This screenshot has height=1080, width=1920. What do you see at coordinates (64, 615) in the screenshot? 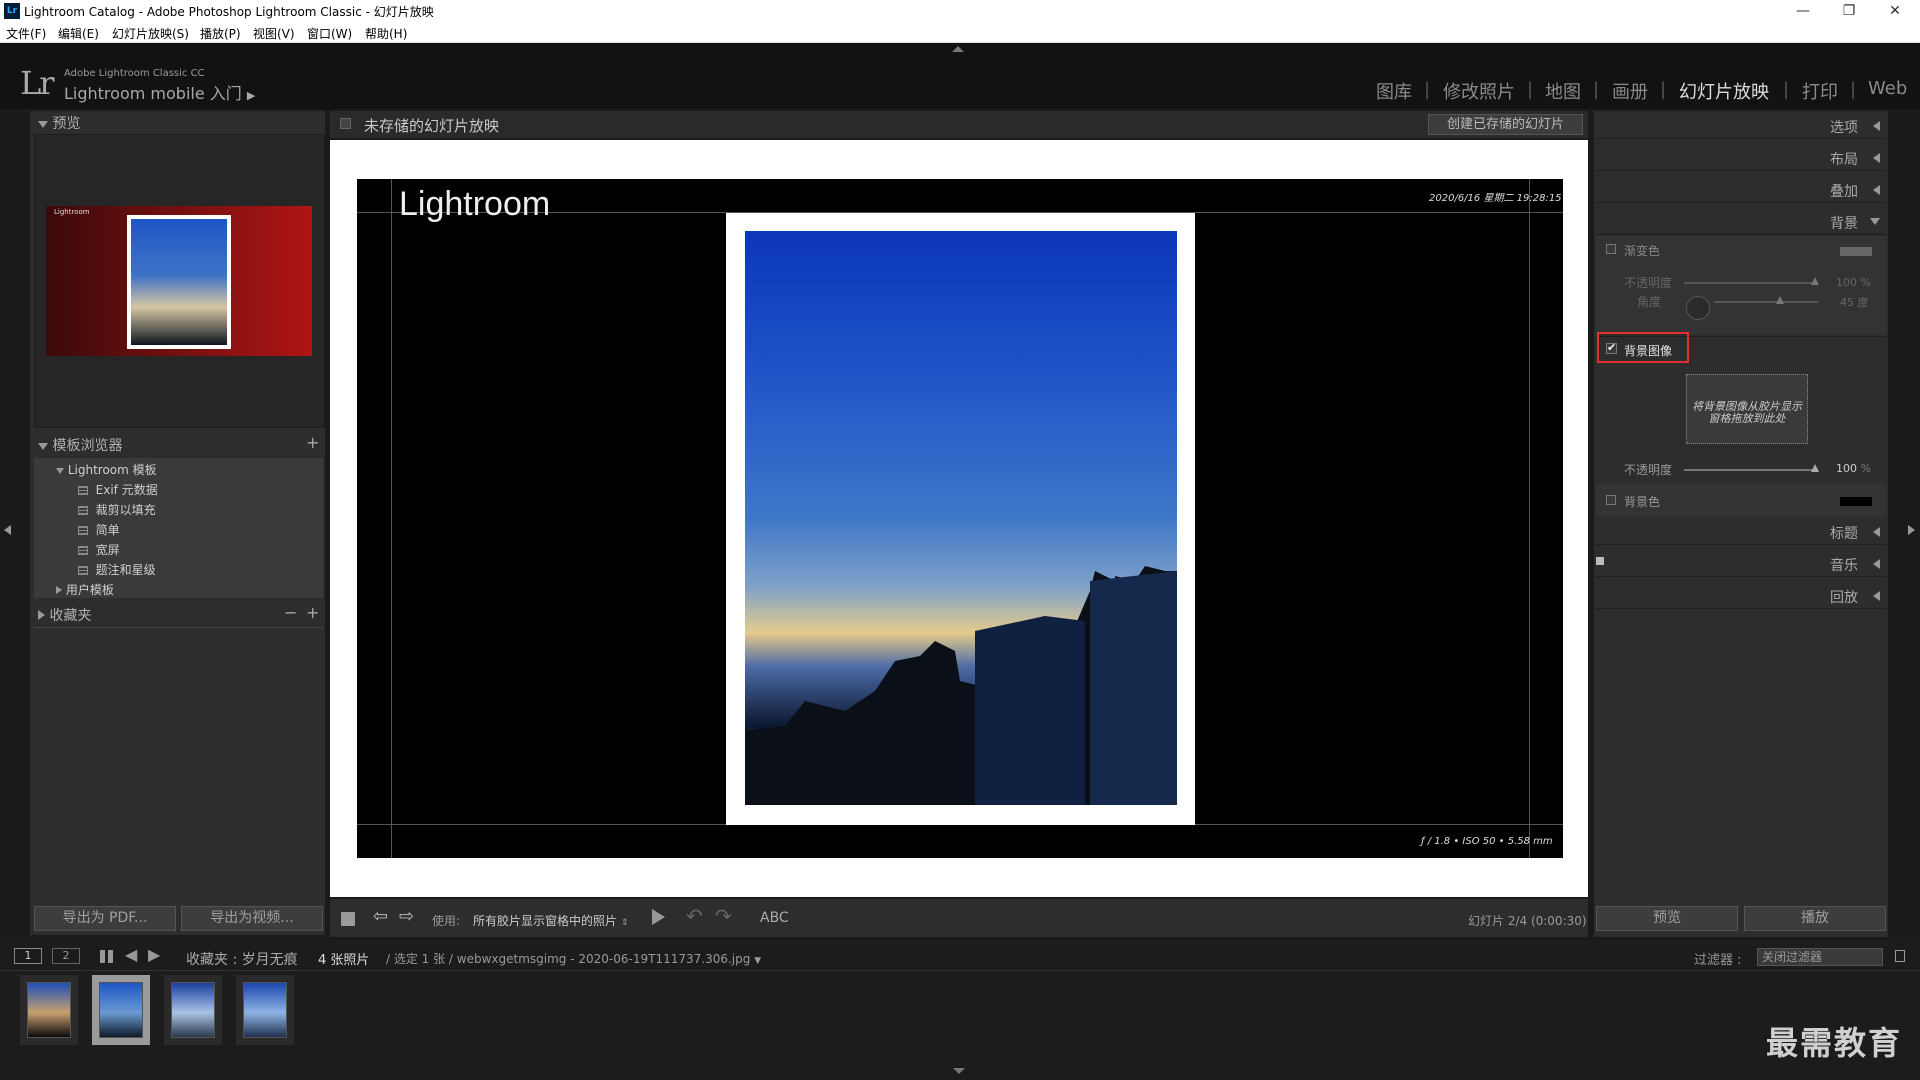
I see `collections-header: 收藏夹` at bounding box center [64, 615].